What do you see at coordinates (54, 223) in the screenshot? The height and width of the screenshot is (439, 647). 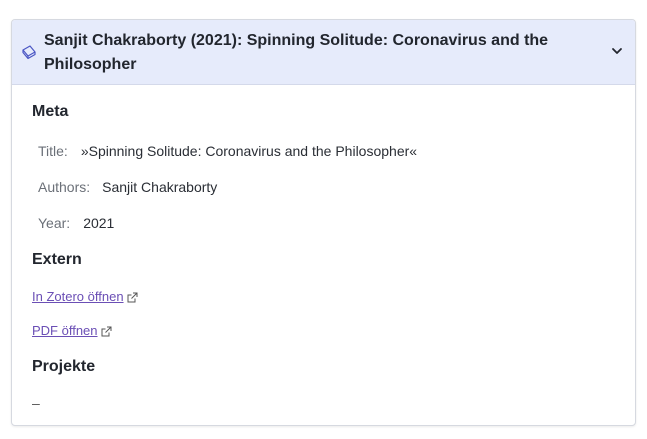 I see `meta-year-label: Year:` at bounding box center [54, 223].